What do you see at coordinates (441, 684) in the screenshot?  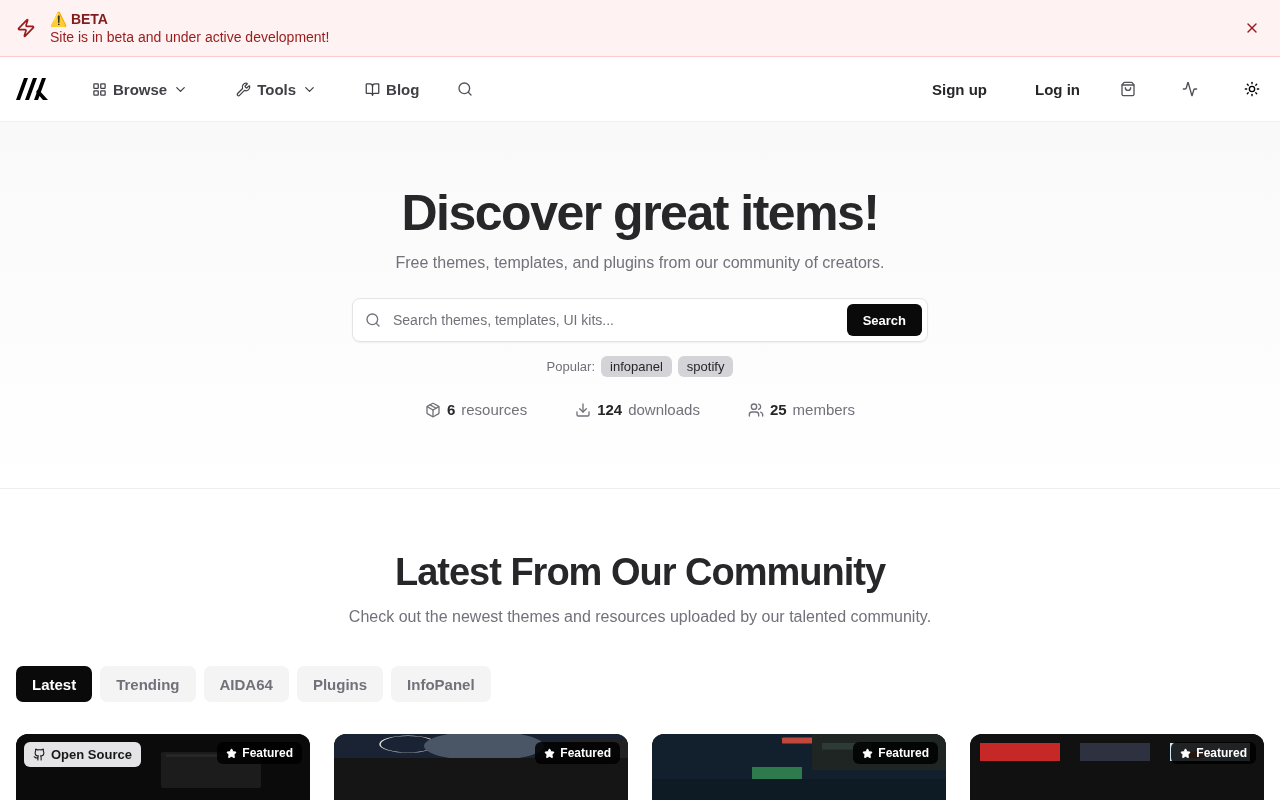 I see `filter-tab: InfoPanel` at bounding box center [441, 684].